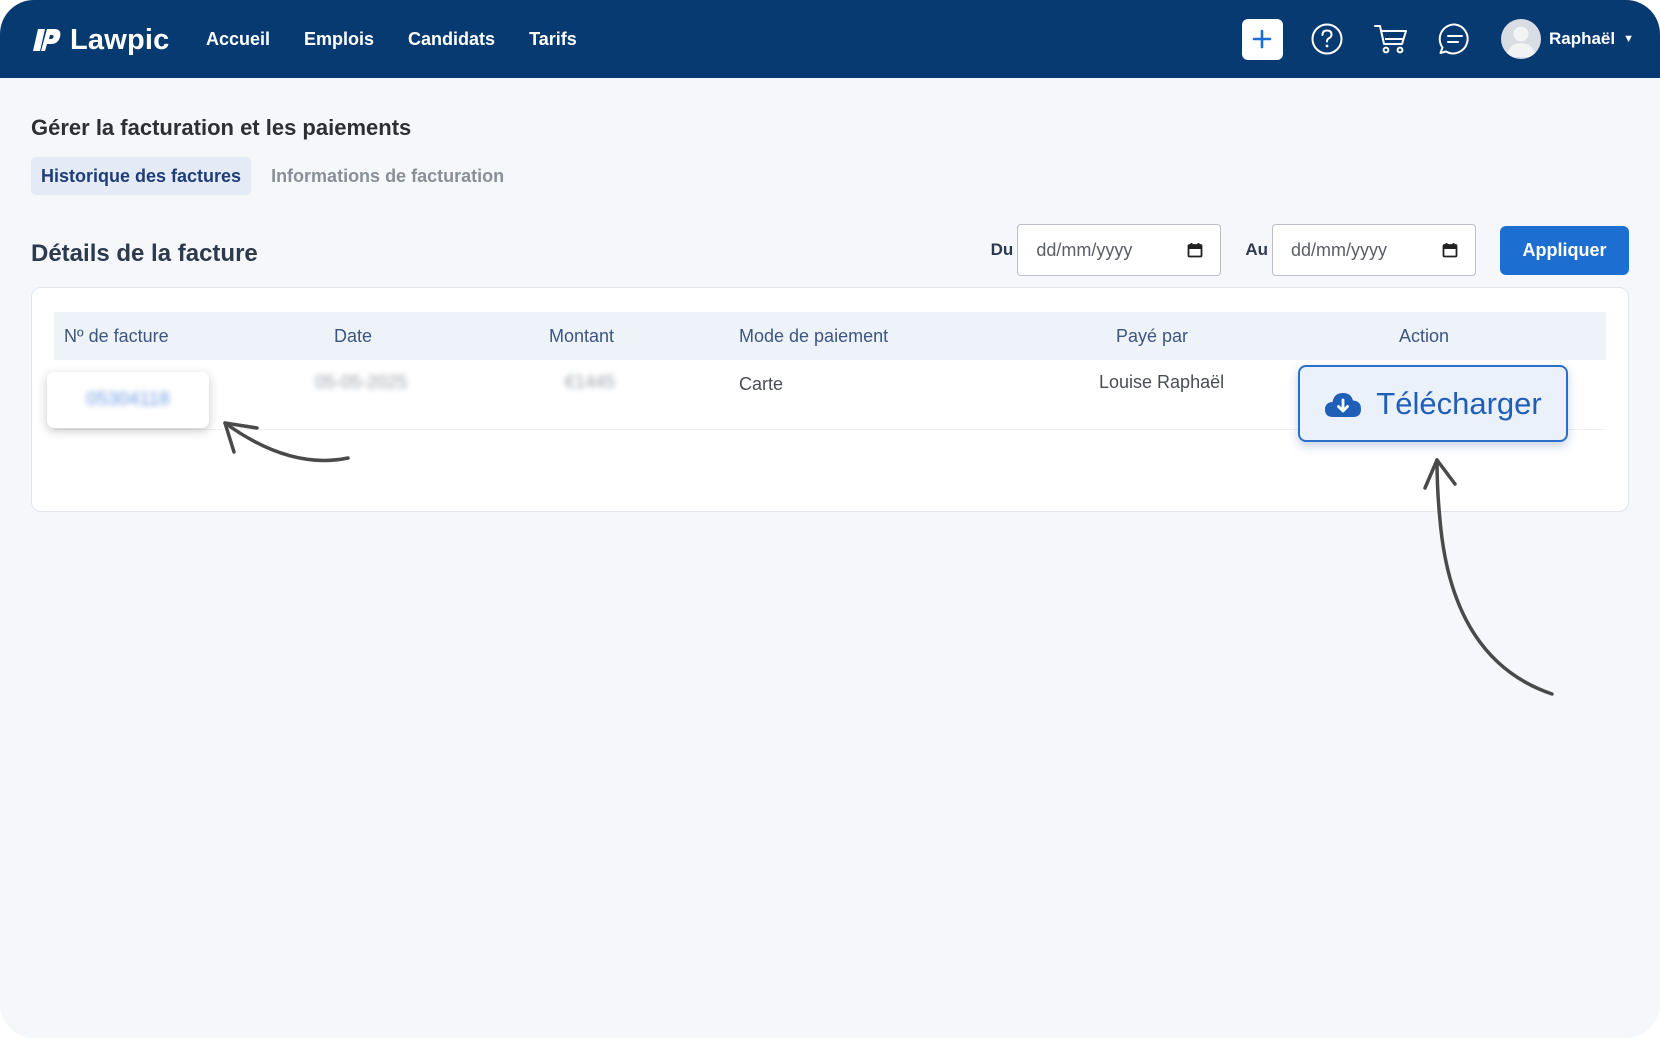 This screenshot has width=1660, height=1038. Describe the element at coordinates (144, 253) in the screenshot. I see `section-title: Détails de la facture` at that location.